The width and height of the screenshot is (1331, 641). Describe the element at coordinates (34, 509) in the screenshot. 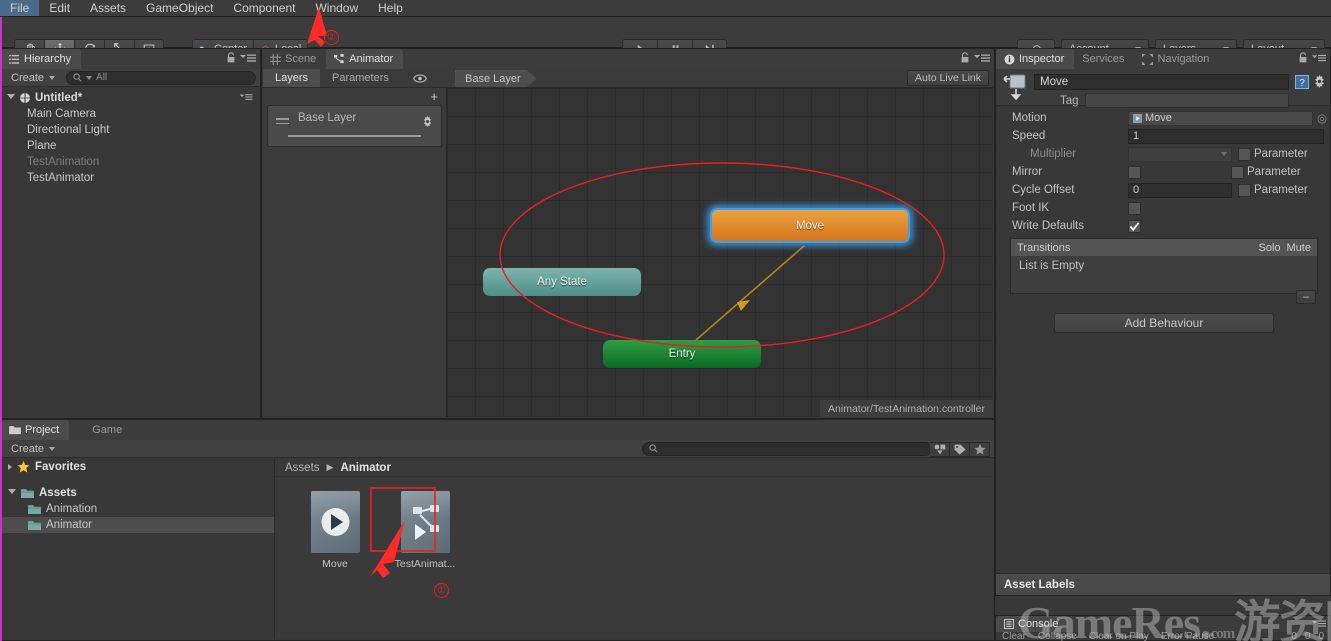

I see `folder-icon` at that location.